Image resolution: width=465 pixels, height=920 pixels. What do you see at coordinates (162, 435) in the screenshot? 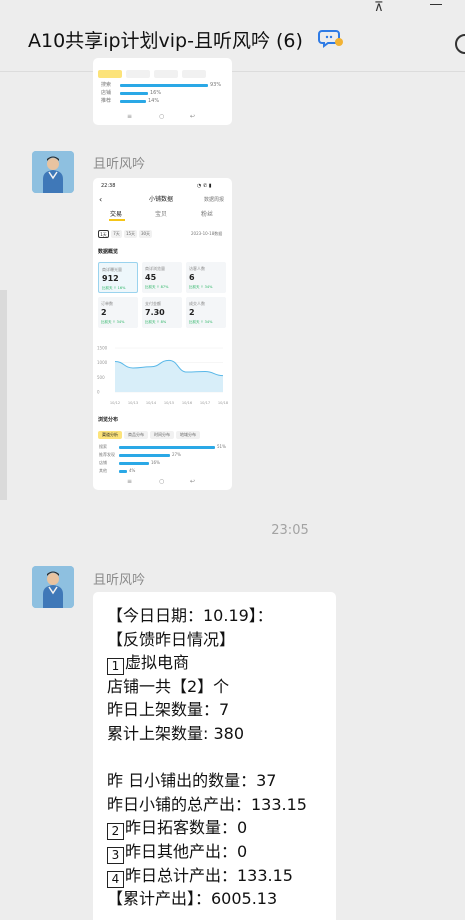
I see `dist-tab-time: 时间分布` at bounding box center [162, 435].